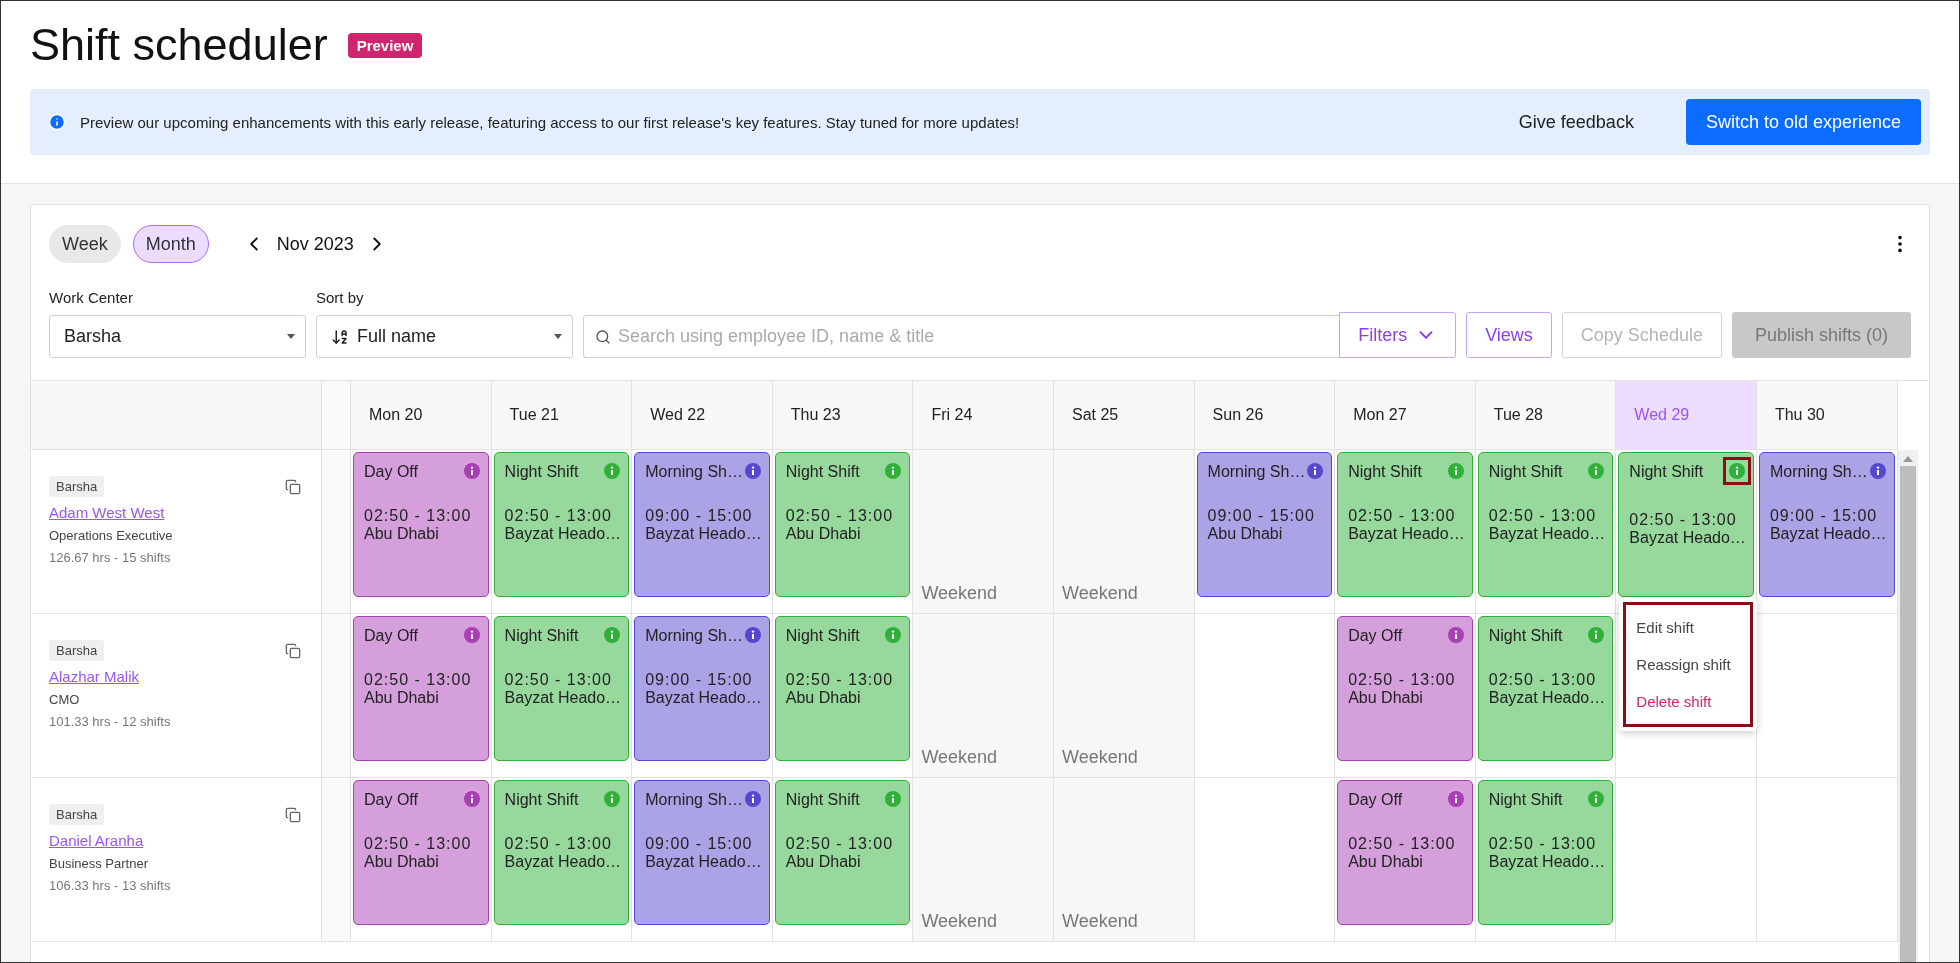 The image size is (1960, 963). What do you see at coordinates (1546, 415) in the screenshot?
I see `day-header: Tue 28` at bounding box center [1546, 415].